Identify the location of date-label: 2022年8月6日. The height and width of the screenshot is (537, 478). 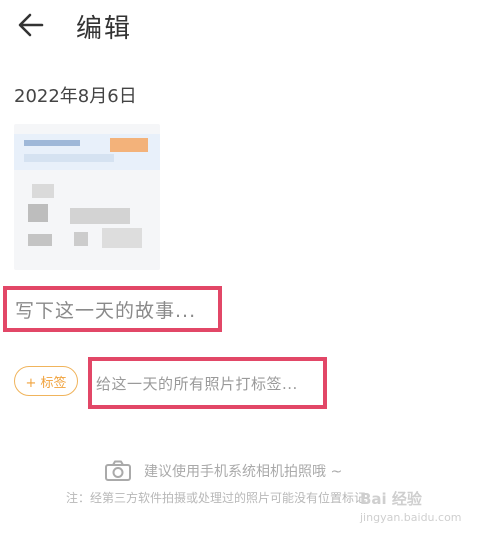
(75, 96).